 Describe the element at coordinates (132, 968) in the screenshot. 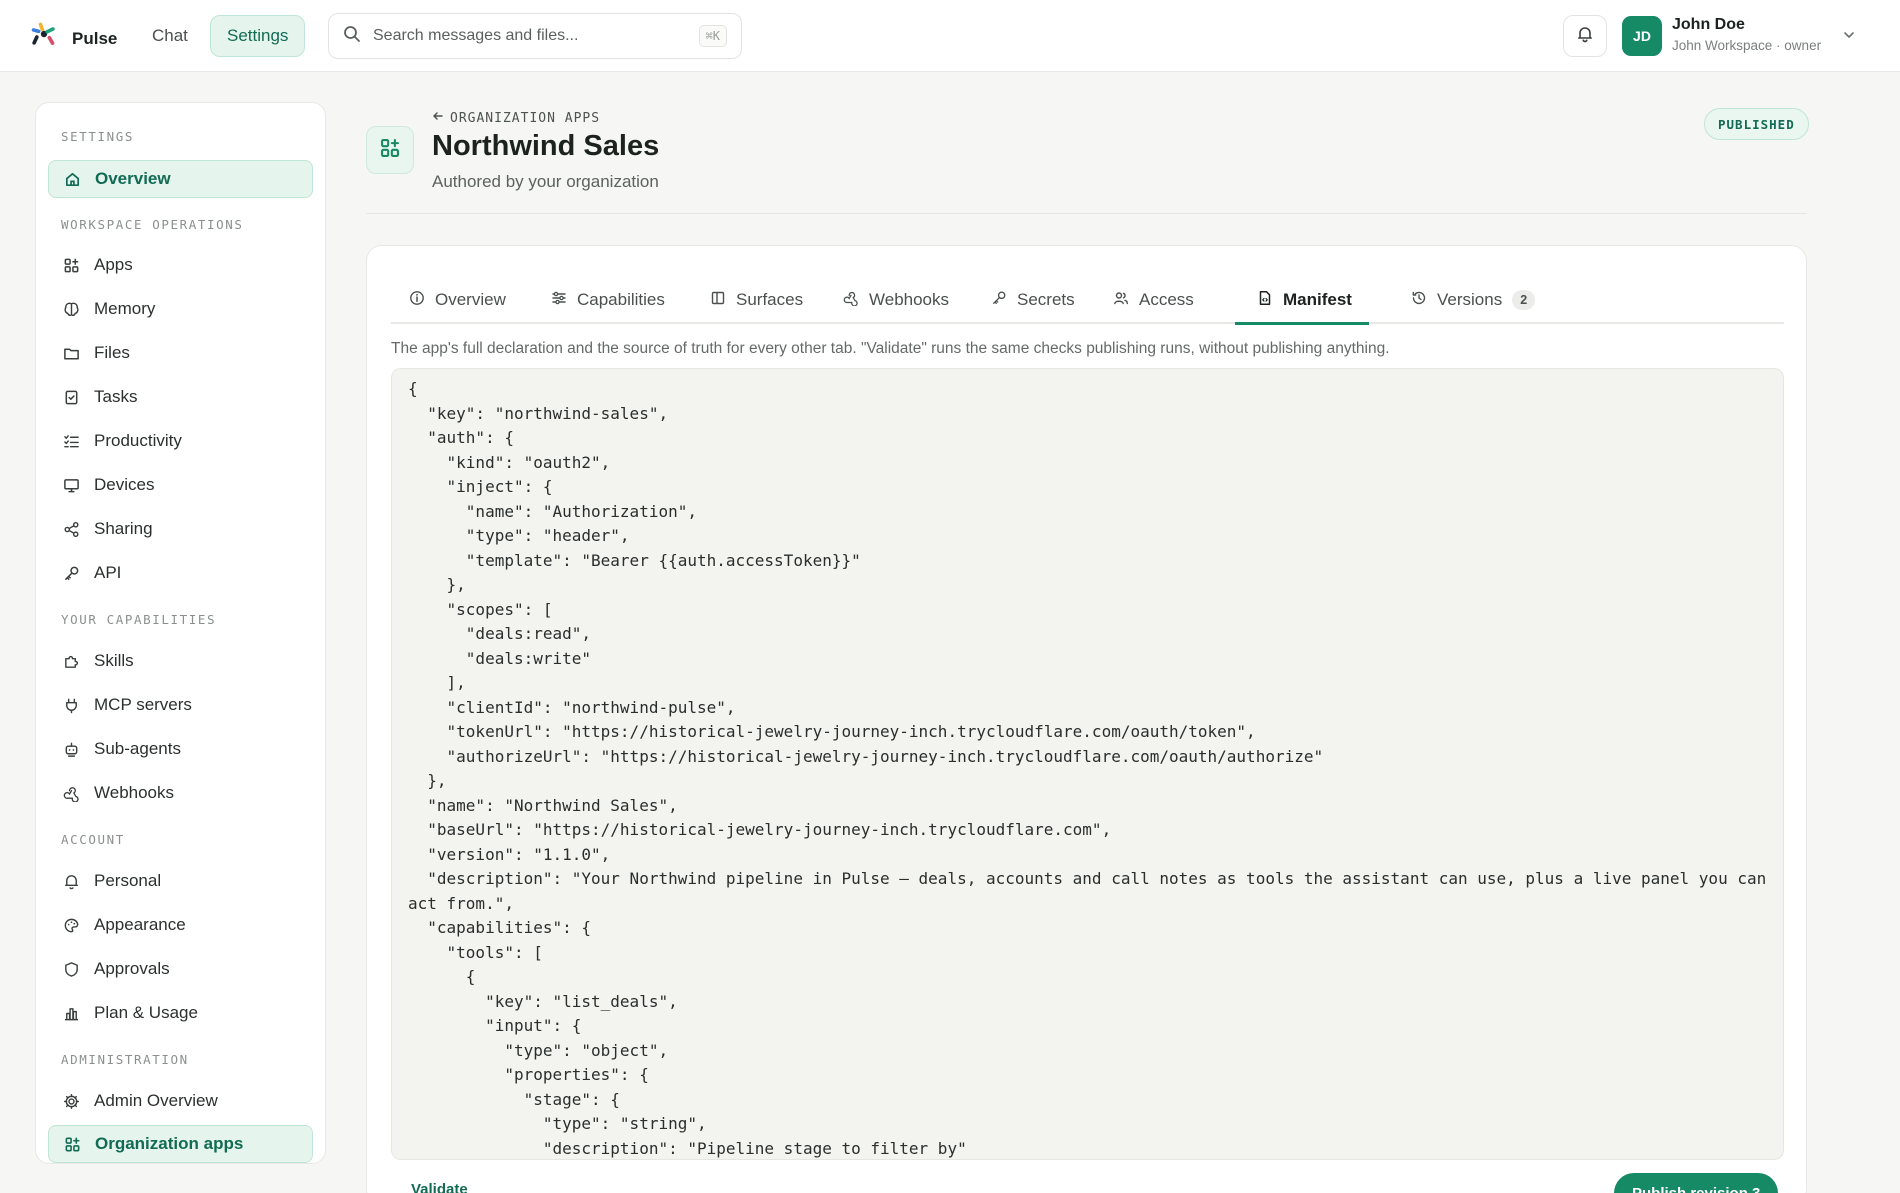

I see `sidebar-item-label: Approvals` at that location.